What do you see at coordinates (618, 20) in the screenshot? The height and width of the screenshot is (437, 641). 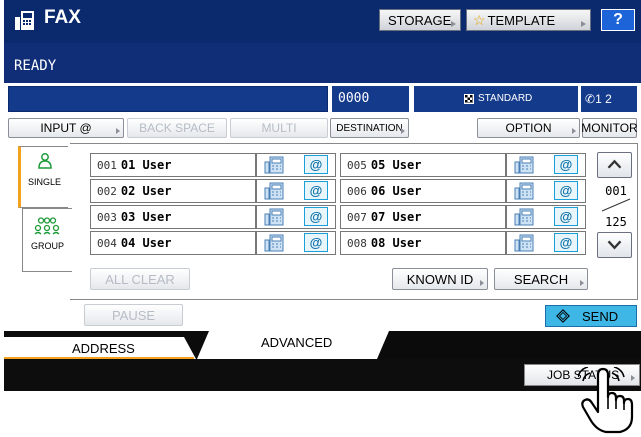 I see `help-button: ?` at bounding box center [618, 20].